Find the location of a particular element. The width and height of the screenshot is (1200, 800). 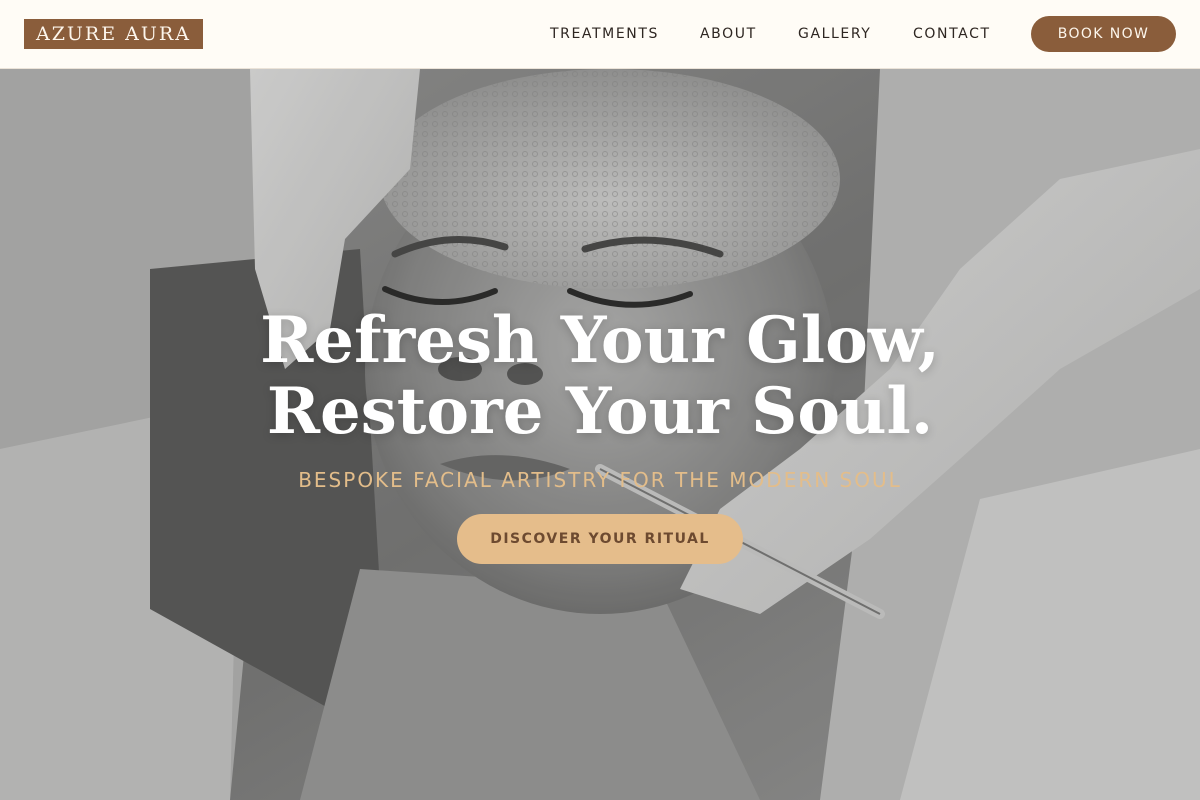

discover-ritual-button: DISCOVER YOUR RITUAL is located at coordinates (600, 539).